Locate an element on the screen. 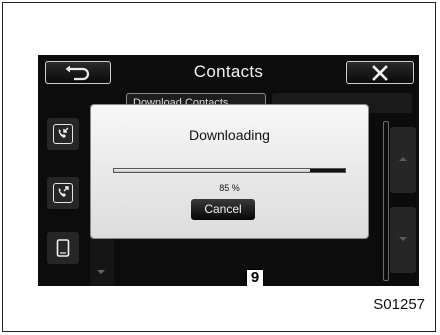 The width and height of the screenshot is (440, 335). download-progress-bar is located at coordinates (229, 170).